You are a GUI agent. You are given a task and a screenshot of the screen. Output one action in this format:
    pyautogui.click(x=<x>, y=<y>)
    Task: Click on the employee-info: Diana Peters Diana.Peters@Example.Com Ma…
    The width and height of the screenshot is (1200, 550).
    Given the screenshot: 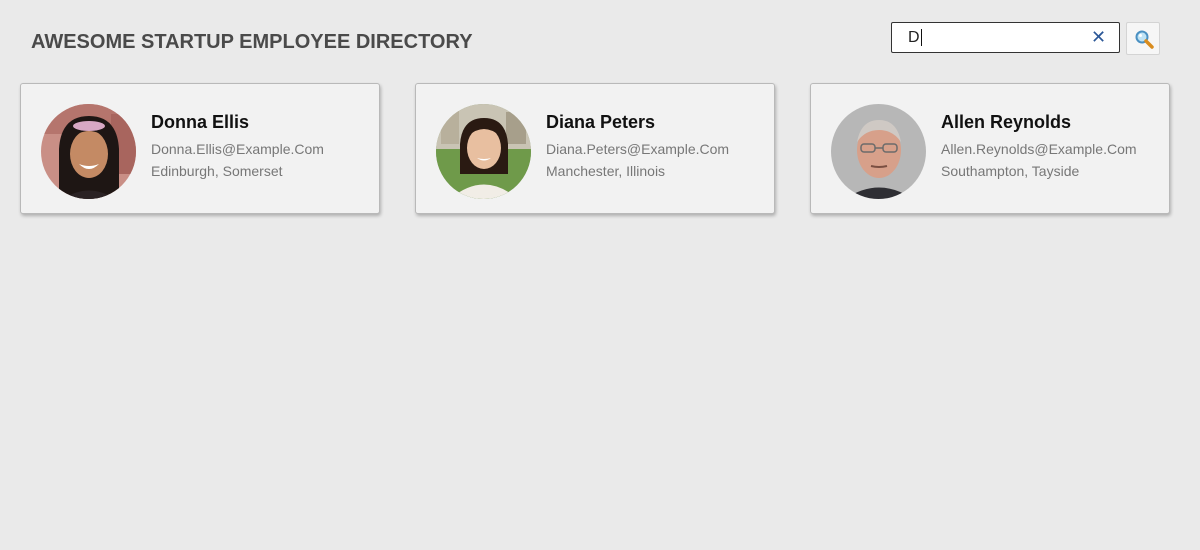 What is the action you would take?
    pyautogui.click(x=637, y=148)
    